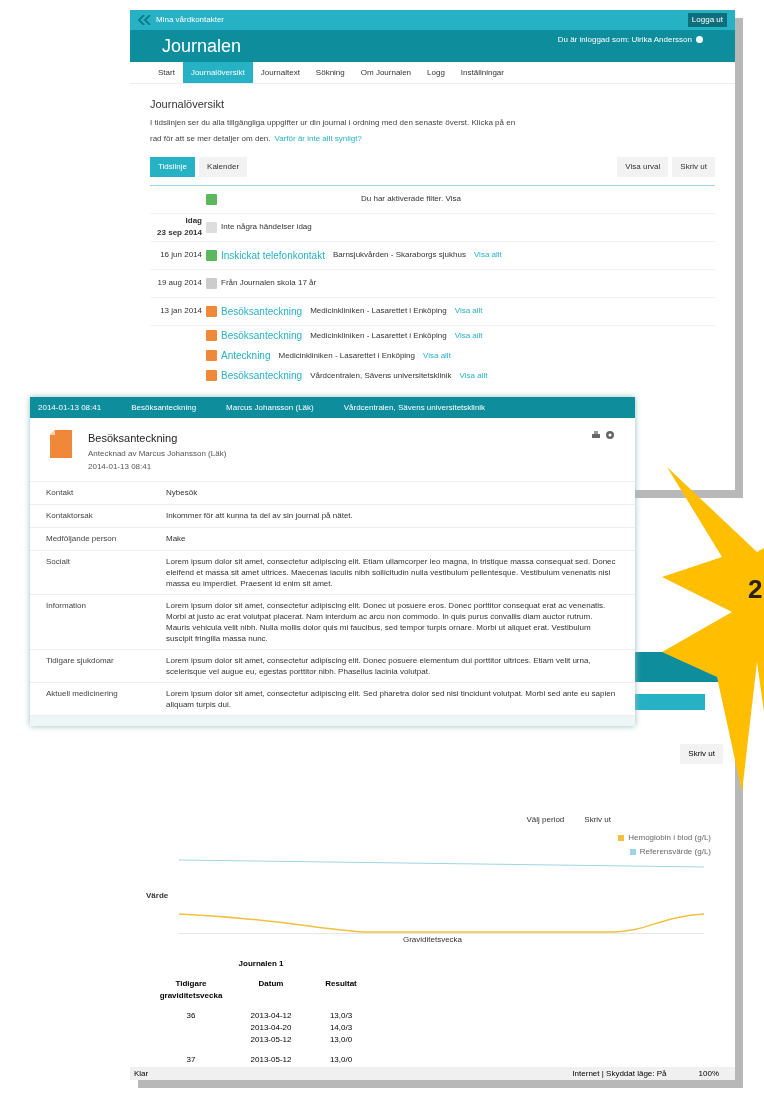 The width and height of the screenshot is (764, 1104). What do you see at coordinates (411, 199) in the screenshot?
I see `filter-notice: Du har aktiverade filter. Visa` at bounding box center [411, 199].